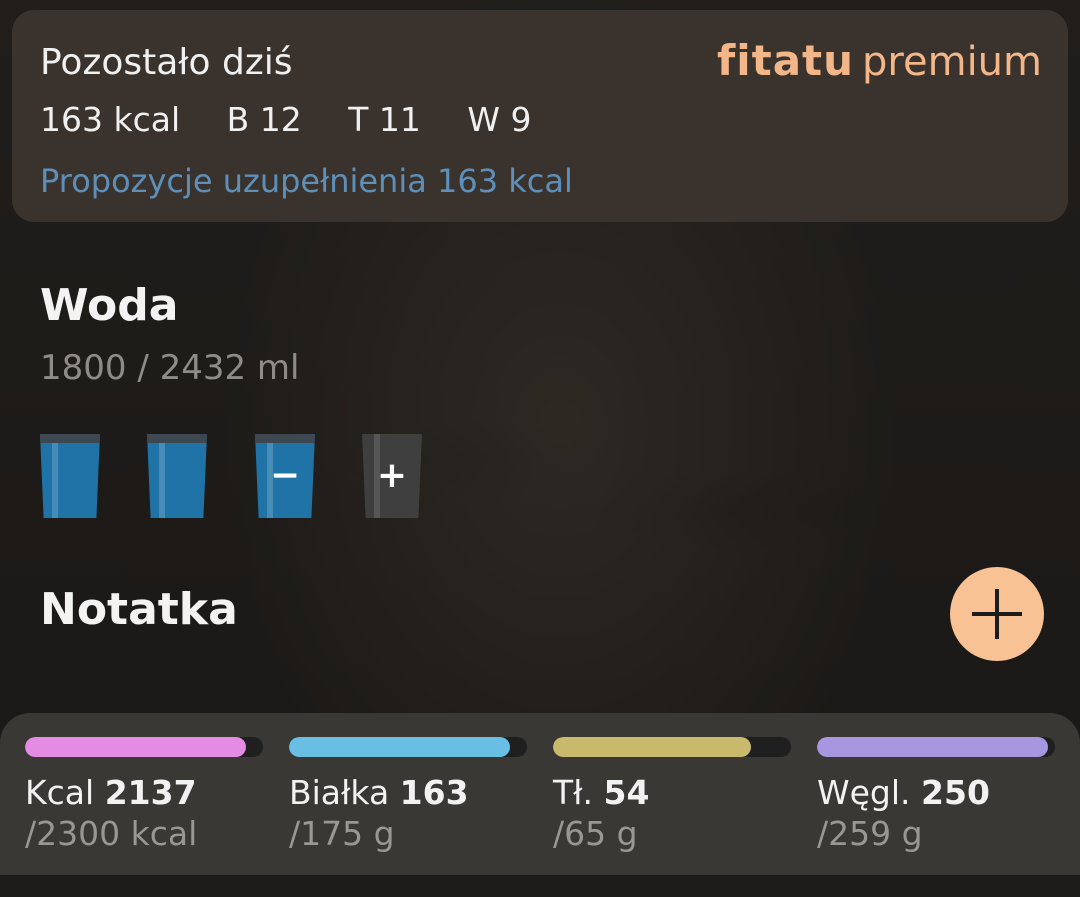 Image resolution: width=1080 pixels, height=897 pixels. I want to click on macro-name: Węgl., so click(864, 792).